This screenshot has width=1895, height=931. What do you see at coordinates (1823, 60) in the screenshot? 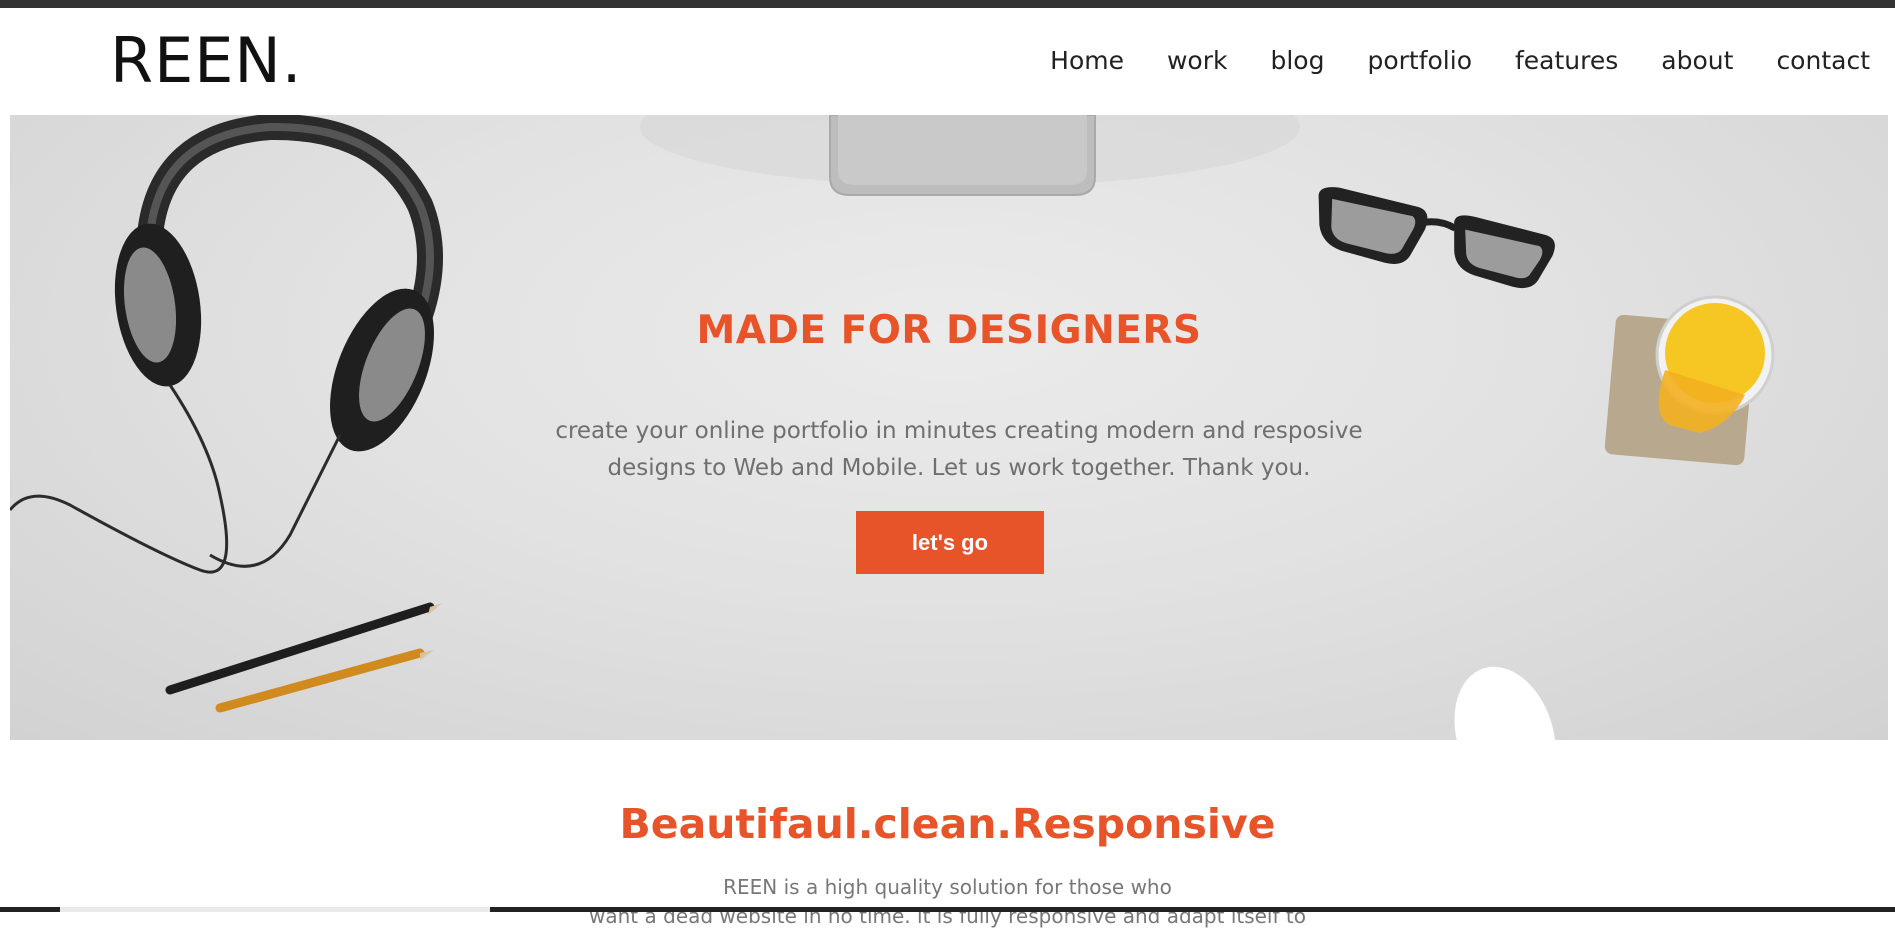
I see `nav-item-contact: contact` at bounding box center [1823, 60].